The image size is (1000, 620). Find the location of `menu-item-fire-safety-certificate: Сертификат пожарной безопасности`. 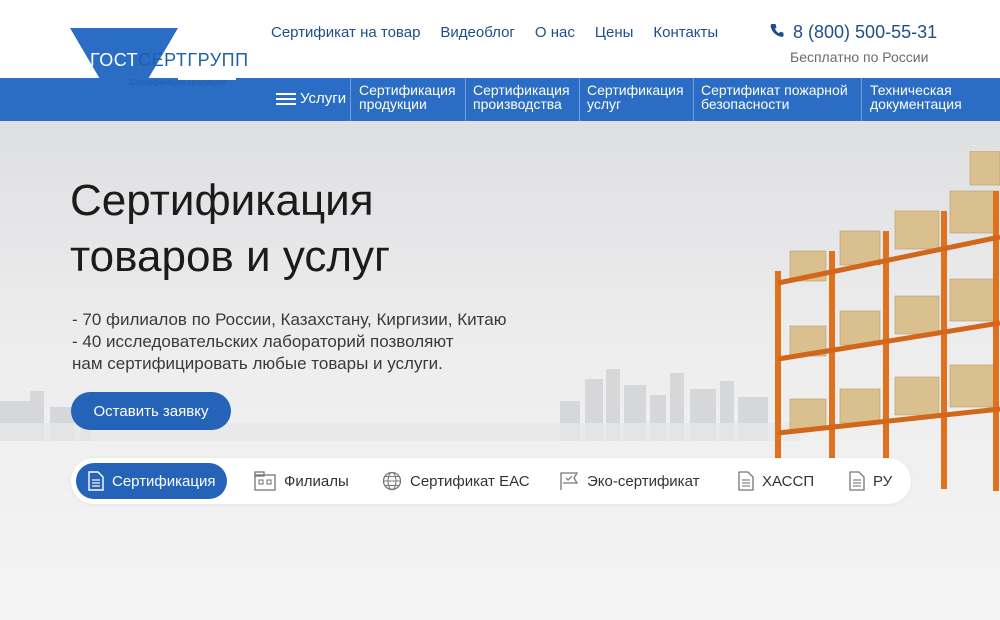

menu-item-fire-safety-certificate: Сертификат пожарной безопасности is located at coordinates (774, 99).